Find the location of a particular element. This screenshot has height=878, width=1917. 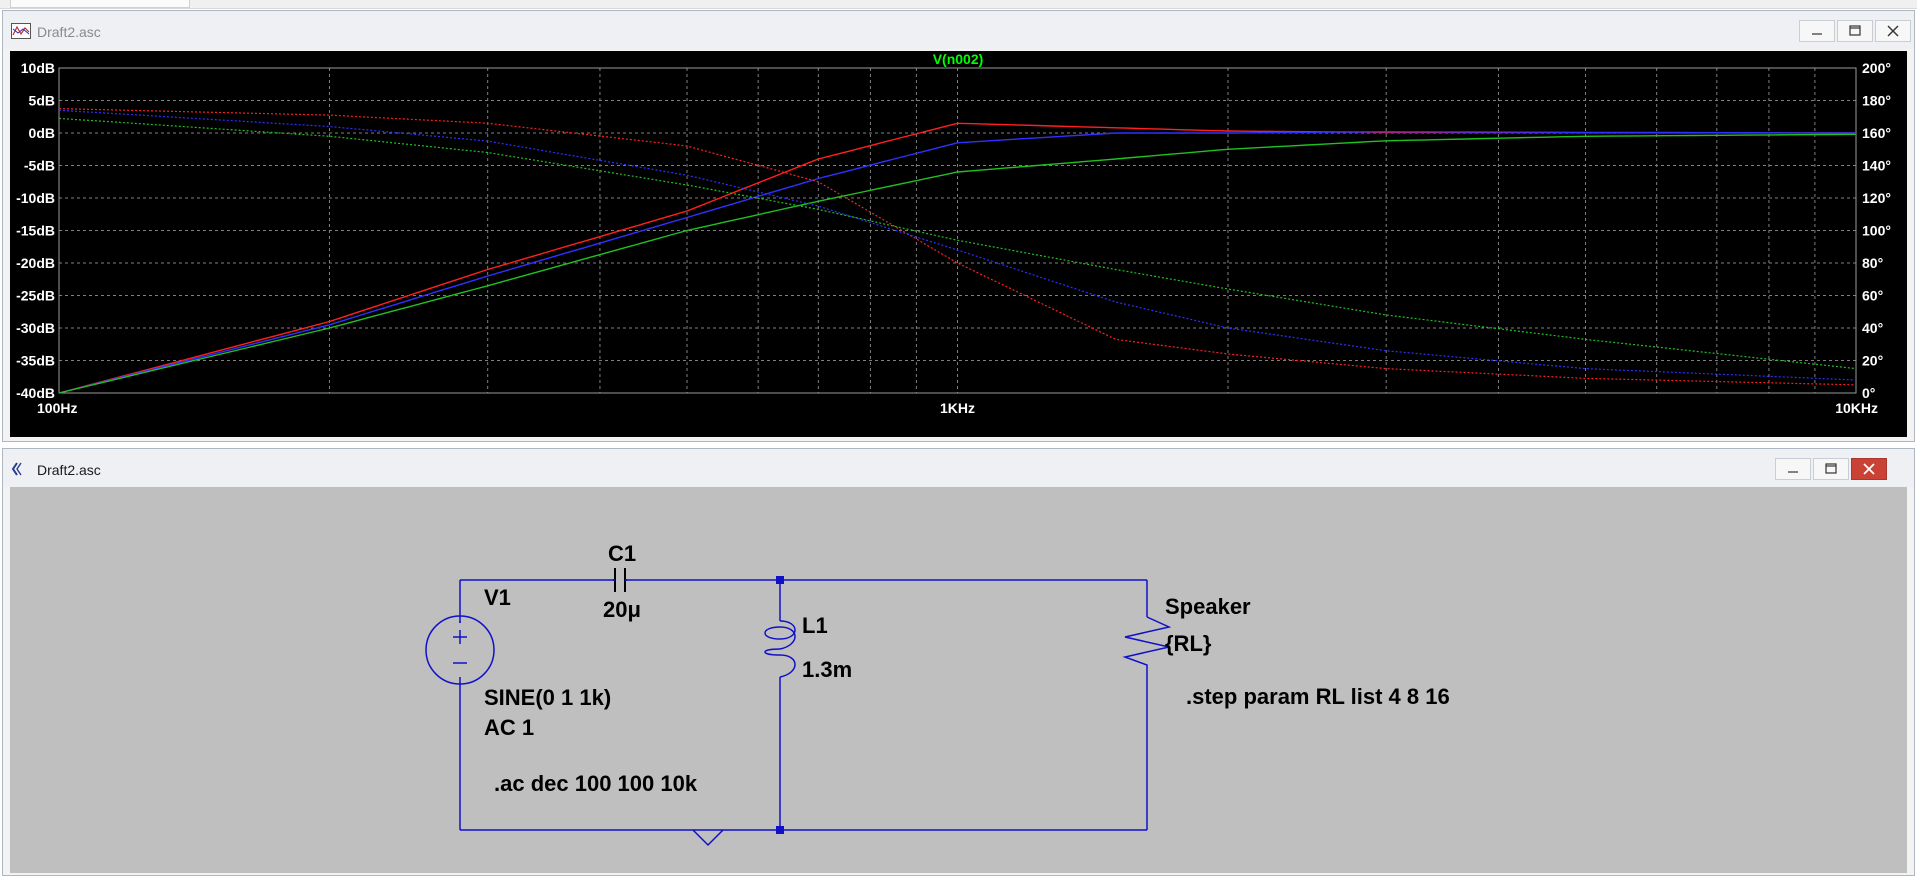

step-directive: .step param RL list 4 8 16 is located at coordinates (1318, 696).